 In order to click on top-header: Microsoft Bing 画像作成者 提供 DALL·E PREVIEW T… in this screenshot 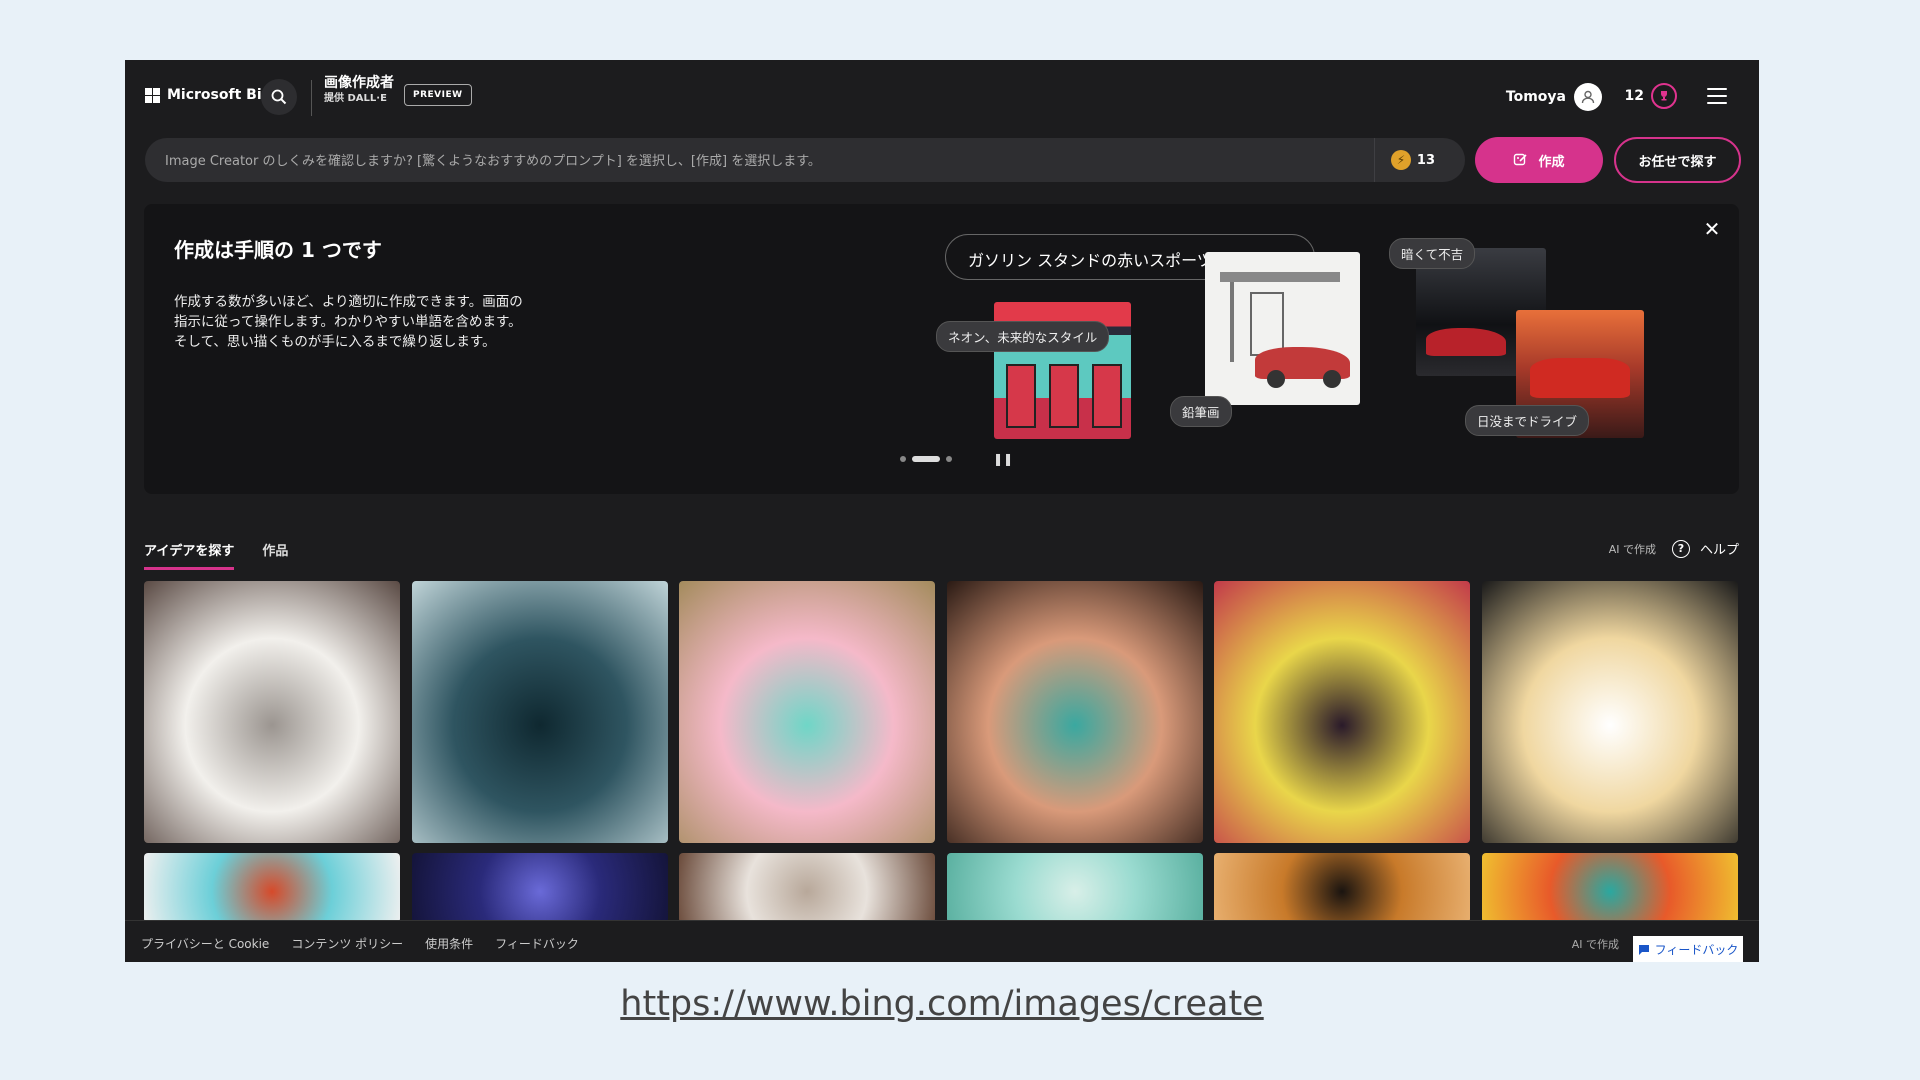, I will do `click(942, 98)`.